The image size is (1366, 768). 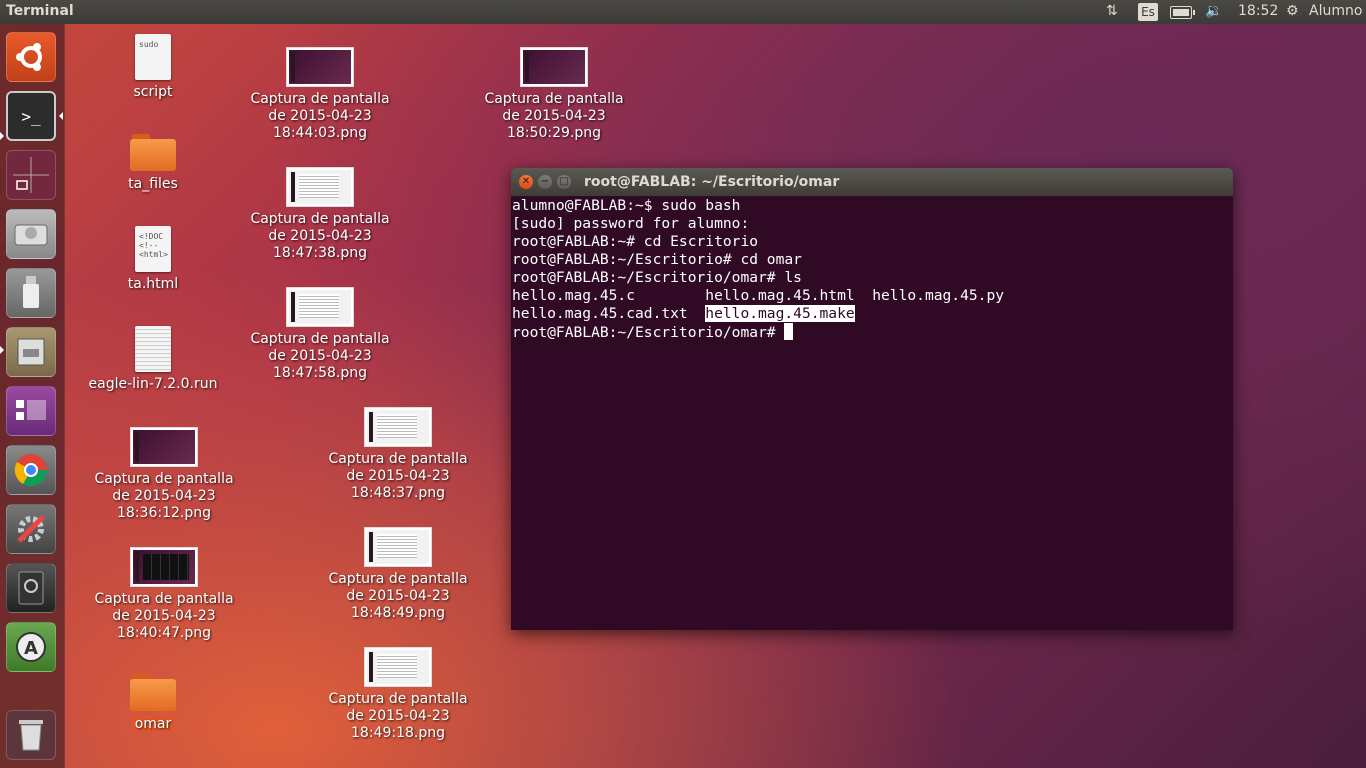 I want to click on file-label: eagle-lin-7.2.0.run, so click(x=153, y=384).